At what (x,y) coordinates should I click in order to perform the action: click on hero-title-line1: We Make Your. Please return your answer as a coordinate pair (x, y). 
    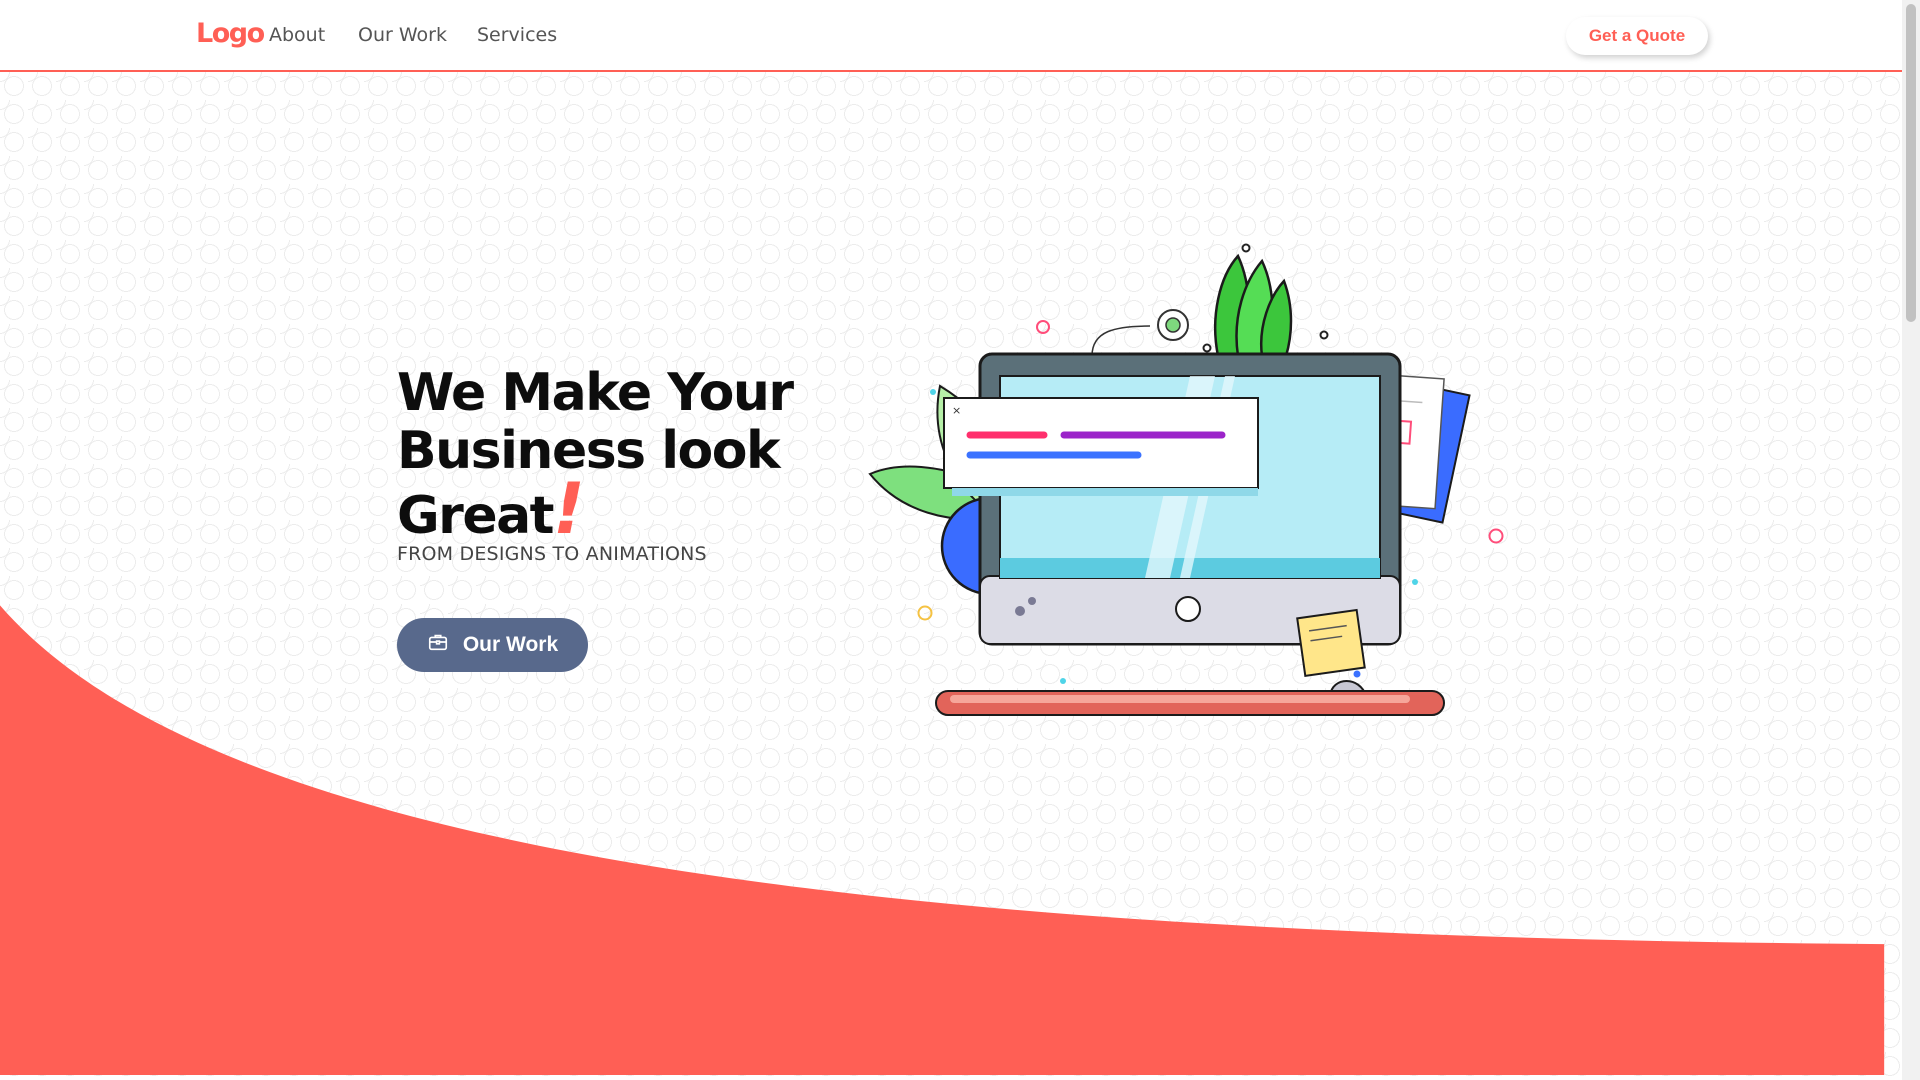
    Looking at the image, I should click on (595, 393).